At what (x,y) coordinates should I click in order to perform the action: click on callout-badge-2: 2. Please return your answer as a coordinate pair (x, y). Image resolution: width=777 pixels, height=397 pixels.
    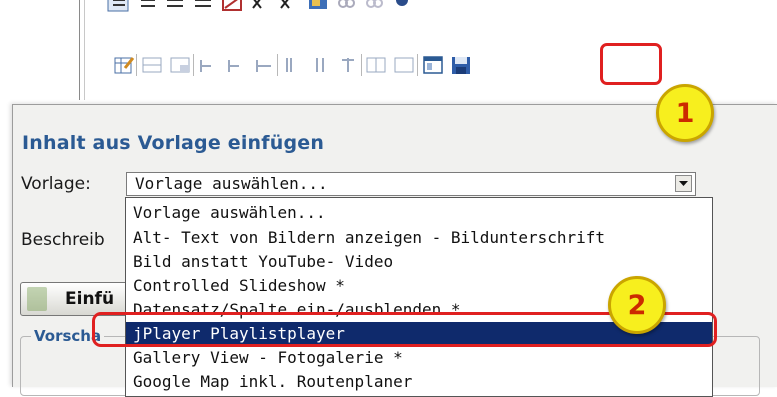
    Looking at the image, I should click on (637, 305).